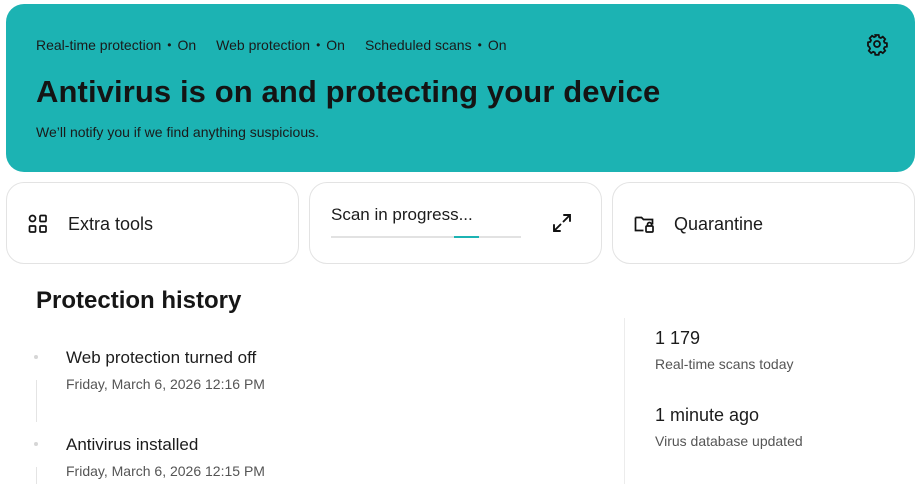 This screenshot has width=922, height=484. Describe the element at coordinates (132, 445) in the screenshot. I see `history-event-title: Antivirus installed` at that location.